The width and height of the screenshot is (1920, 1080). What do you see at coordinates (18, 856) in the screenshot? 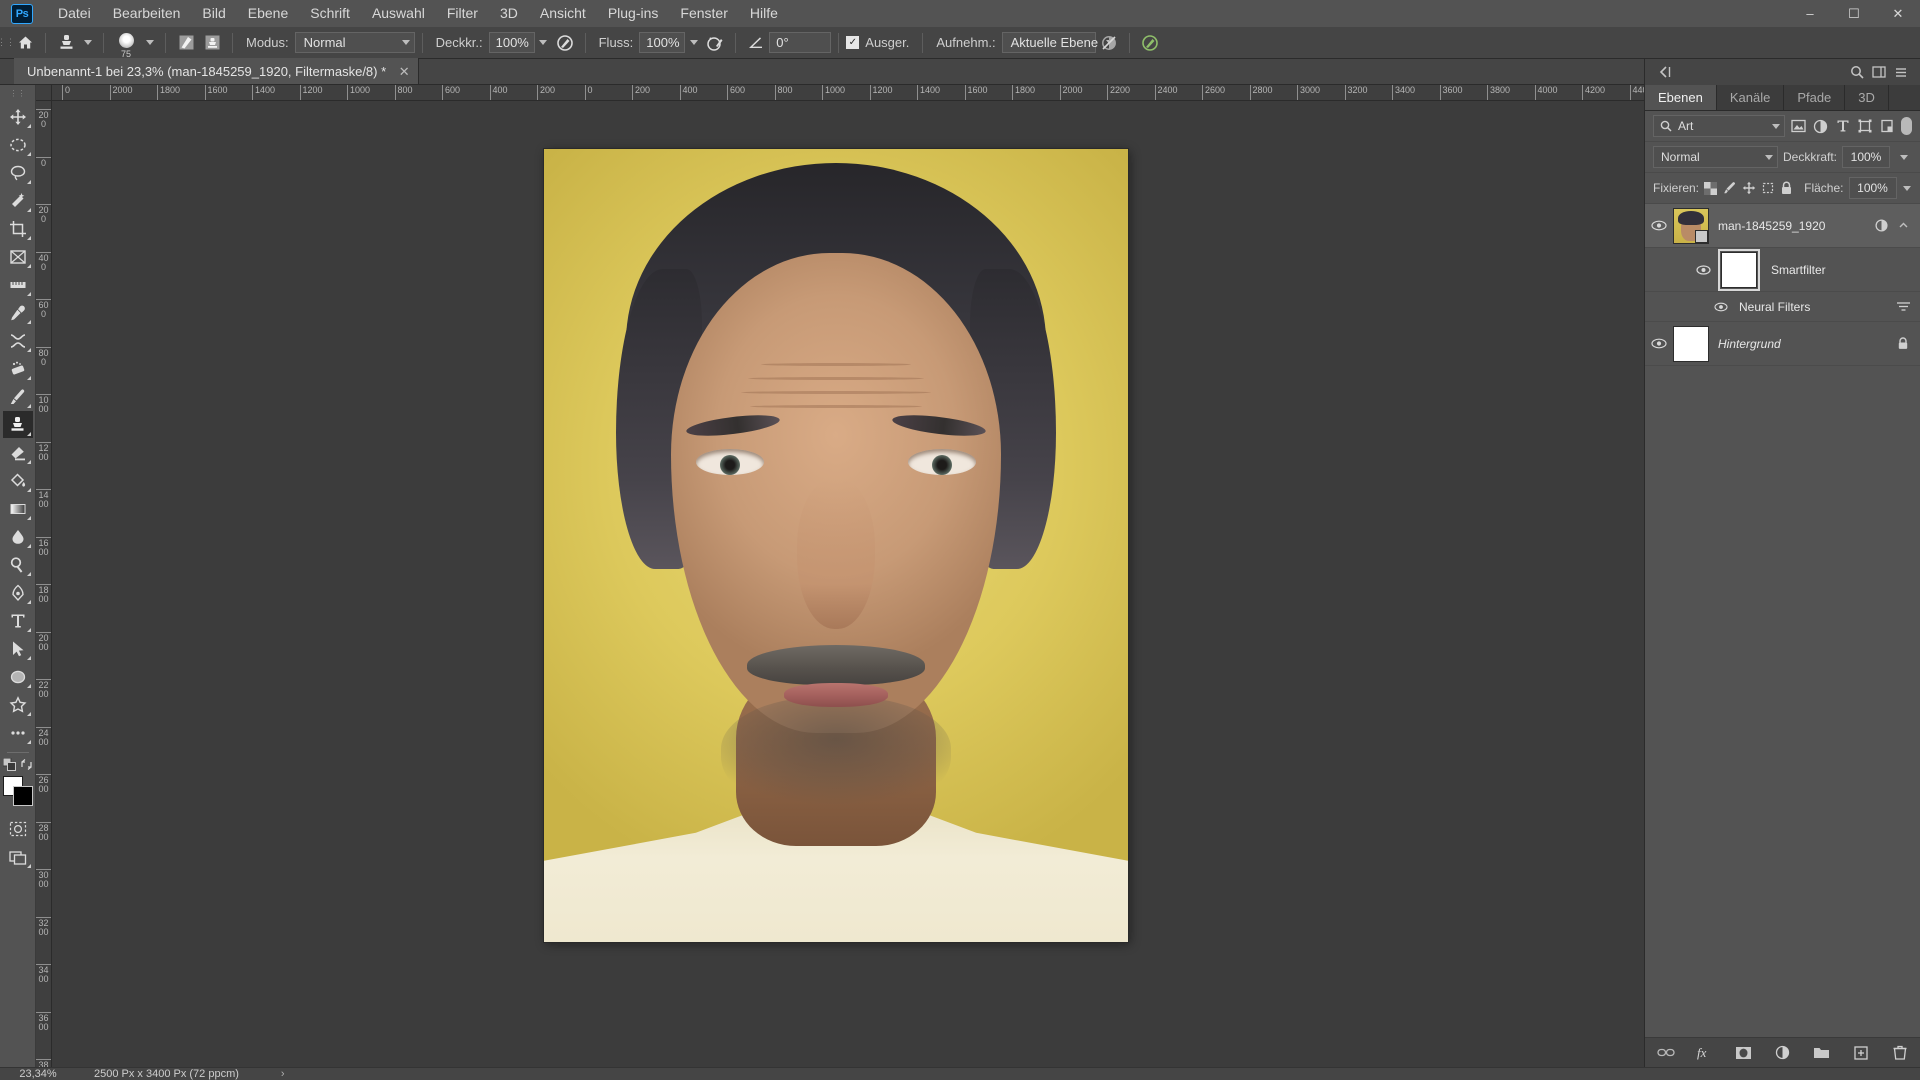
I see `screen-mode-button` at bounding box center [18, 856].